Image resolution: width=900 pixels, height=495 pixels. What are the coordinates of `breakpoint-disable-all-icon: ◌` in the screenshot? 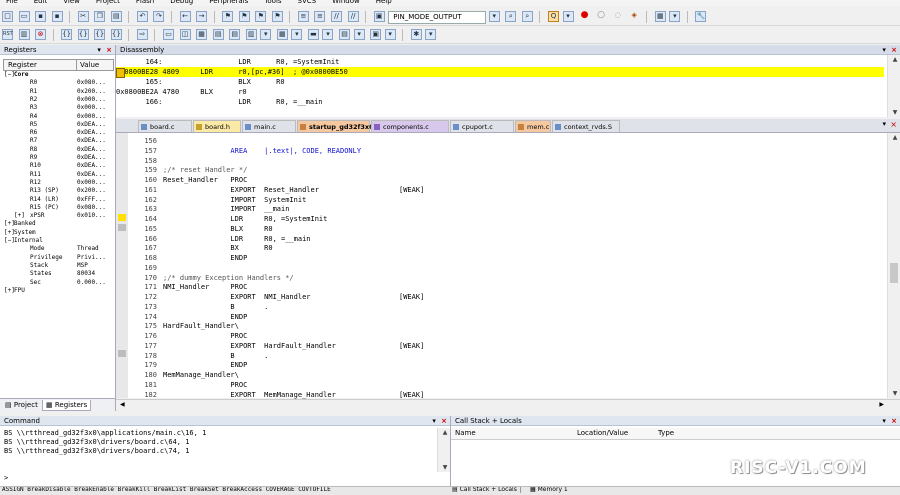 It's located at (617, 16).